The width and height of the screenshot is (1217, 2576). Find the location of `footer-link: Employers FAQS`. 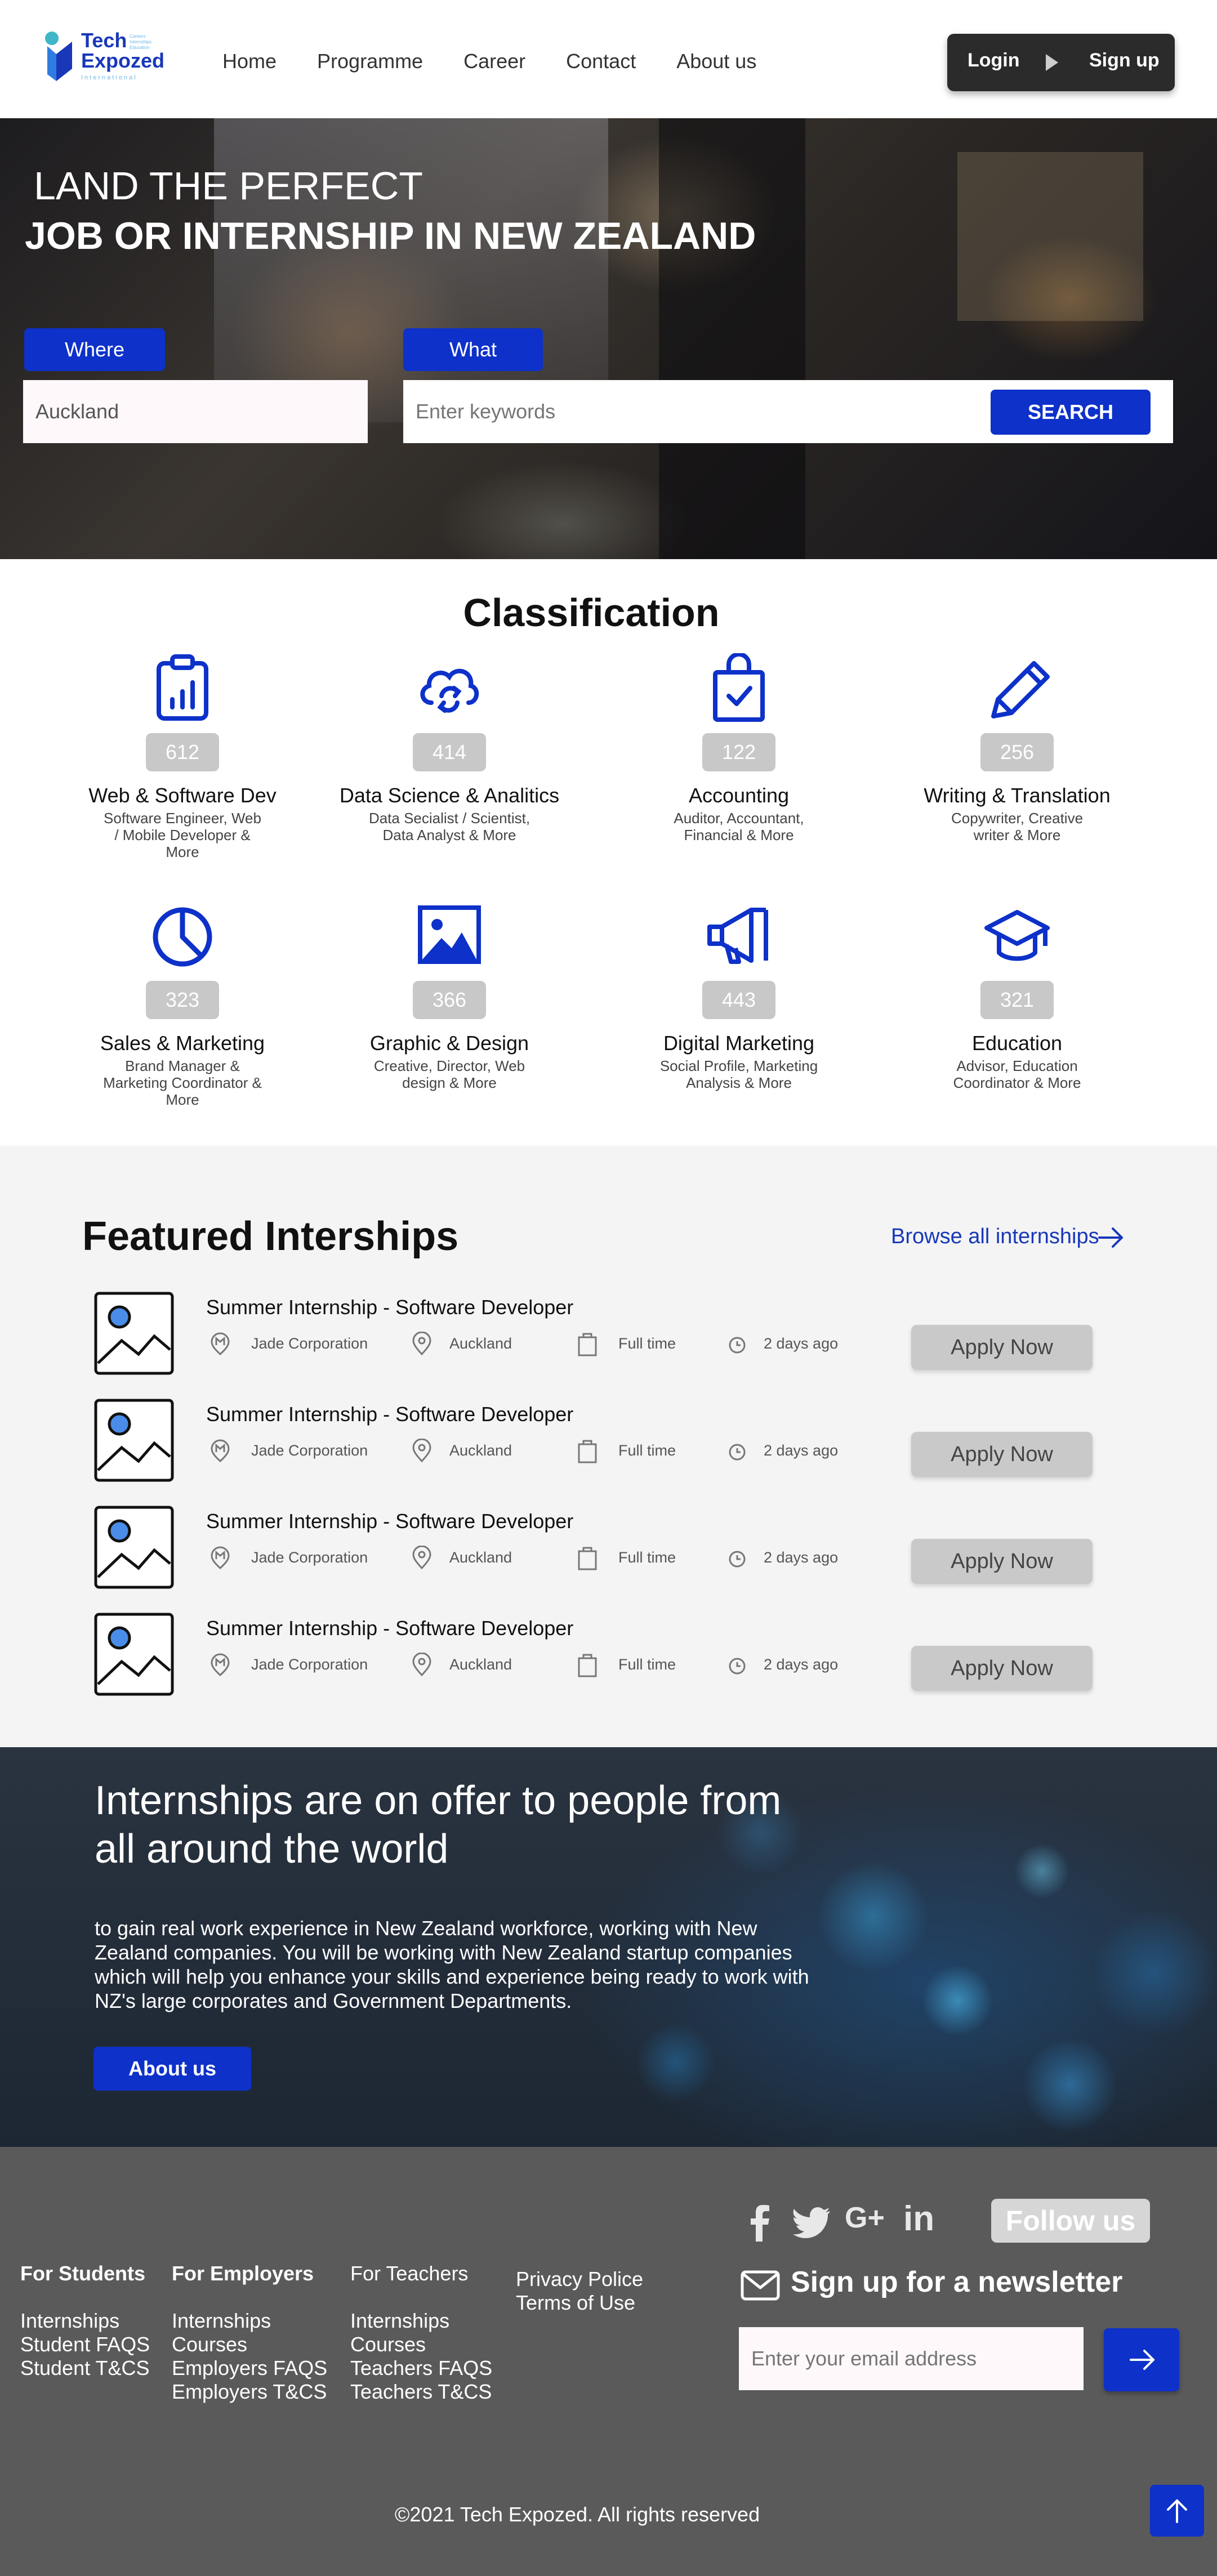

footer-link: Employers FAQS is located at coordinates (249, 2368).